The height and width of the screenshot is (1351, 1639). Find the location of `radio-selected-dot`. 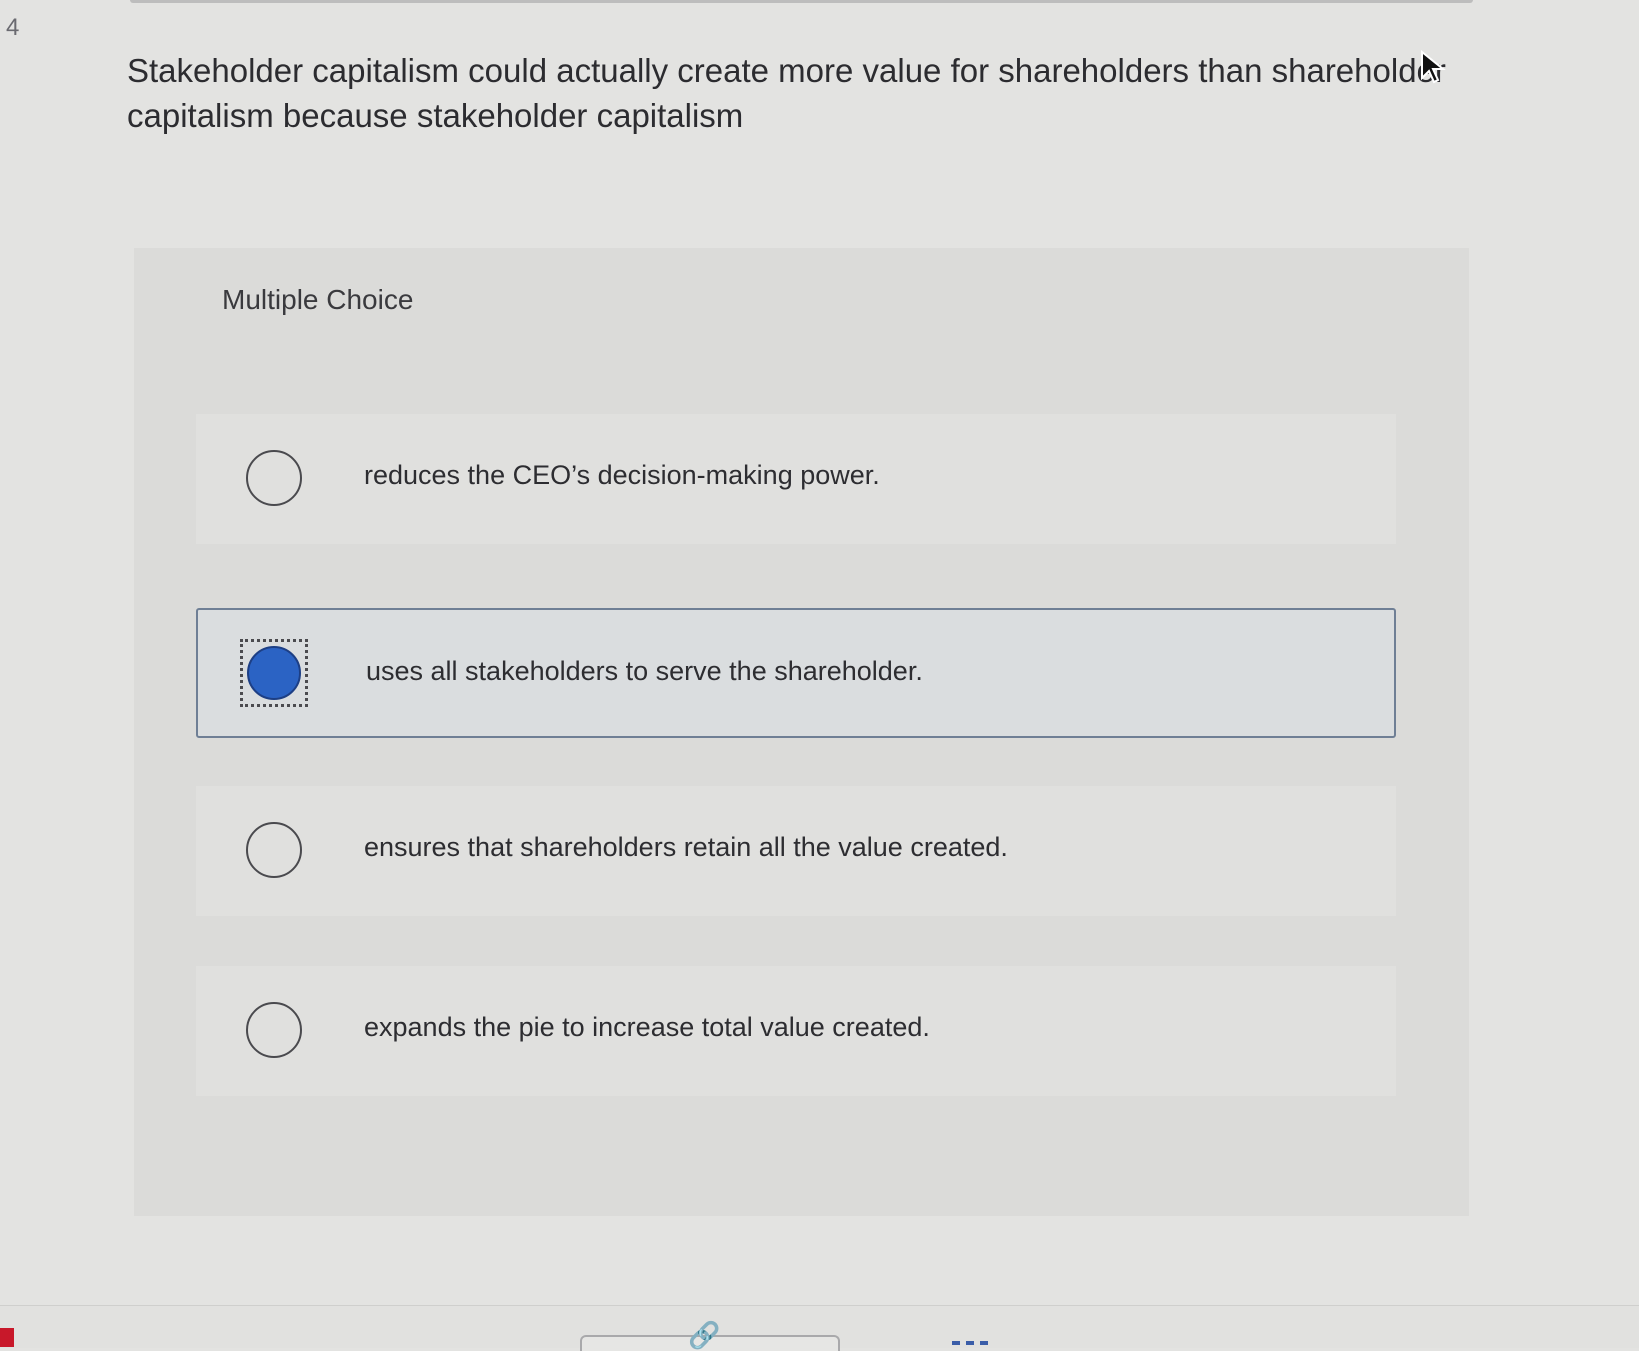

radio-selected-dot is located at coordinates (274, 673).